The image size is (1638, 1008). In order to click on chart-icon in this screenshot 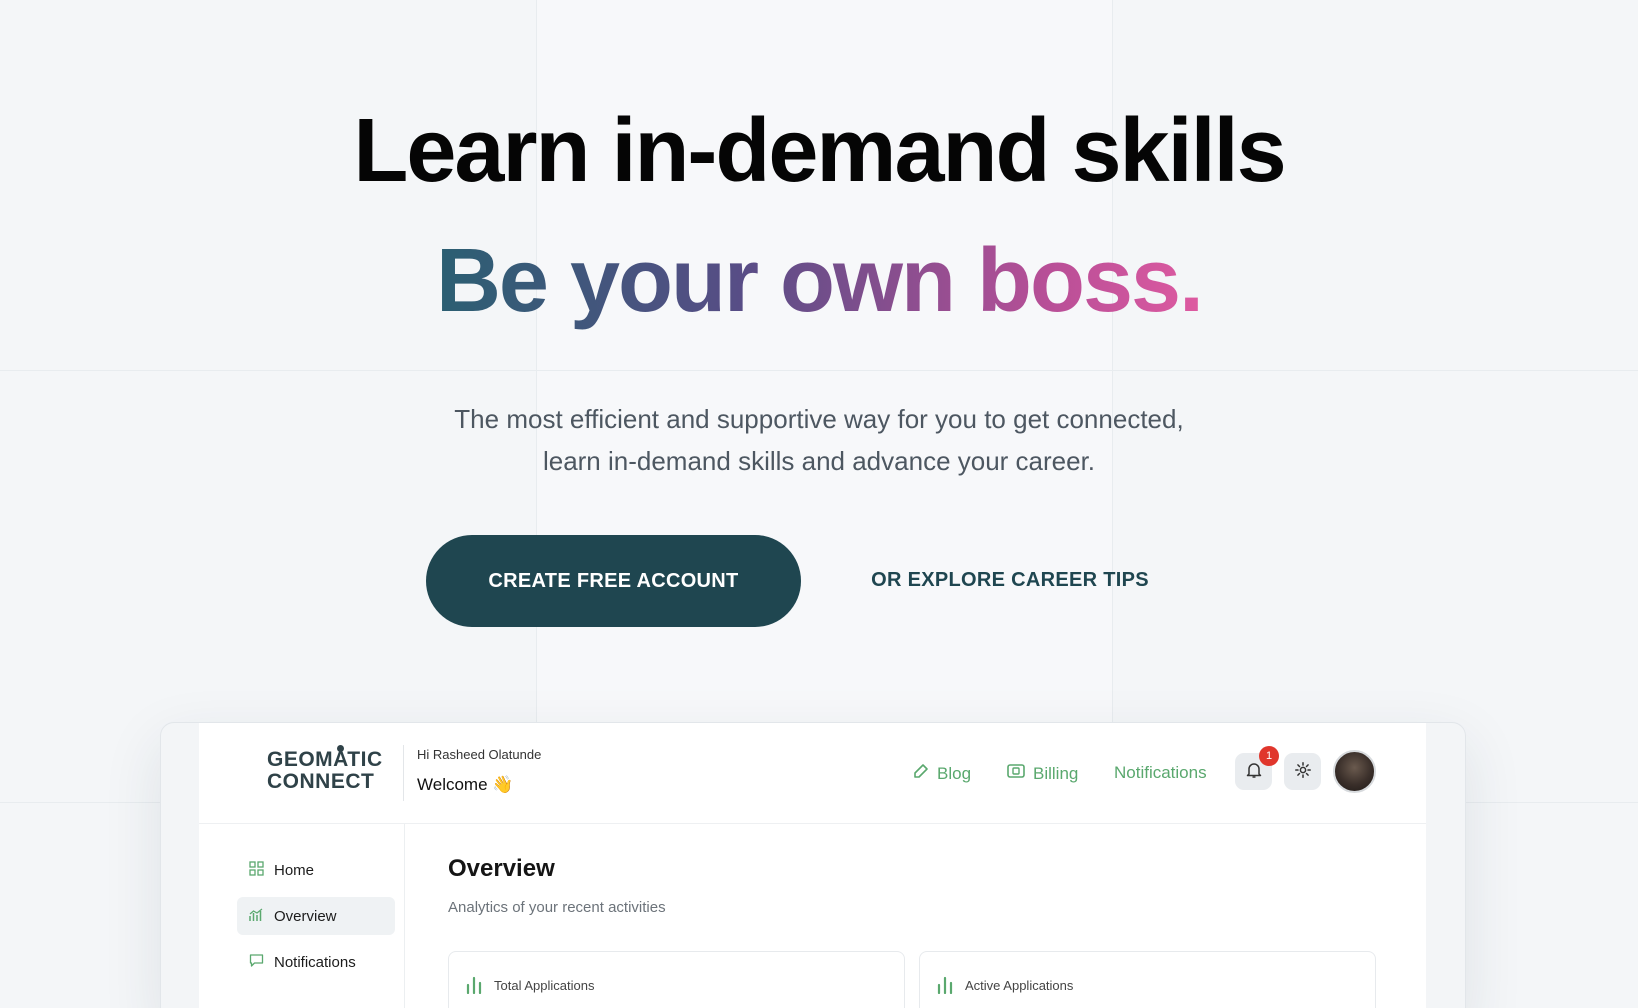, I will do `click(256, 916)`.